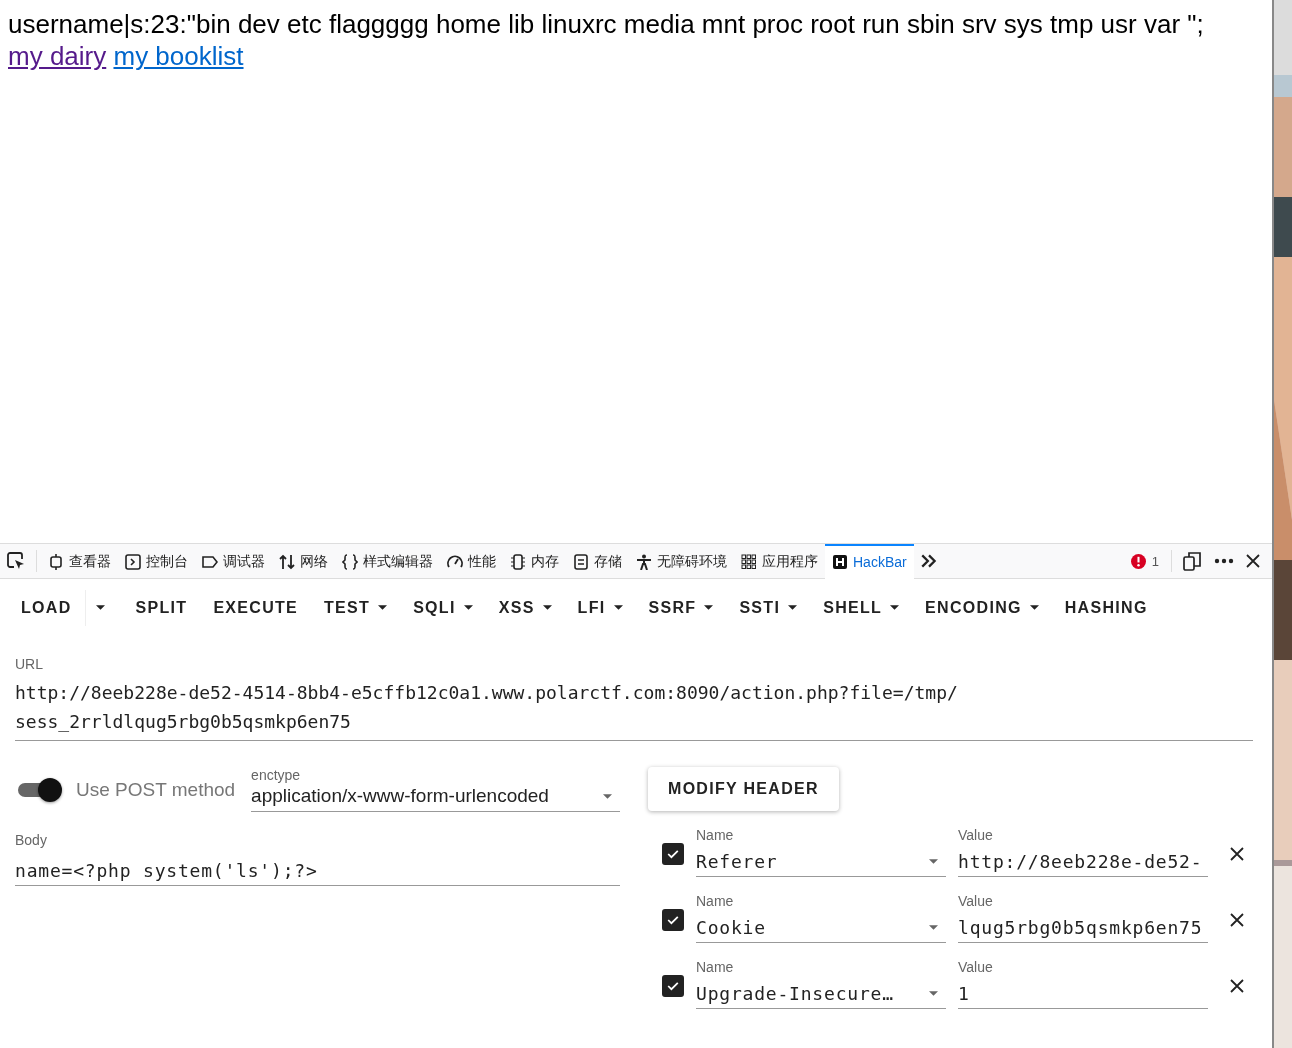 The image size is (1292, 1048). I want to click on devtools-tab: 应用程序, so click(779, 561).